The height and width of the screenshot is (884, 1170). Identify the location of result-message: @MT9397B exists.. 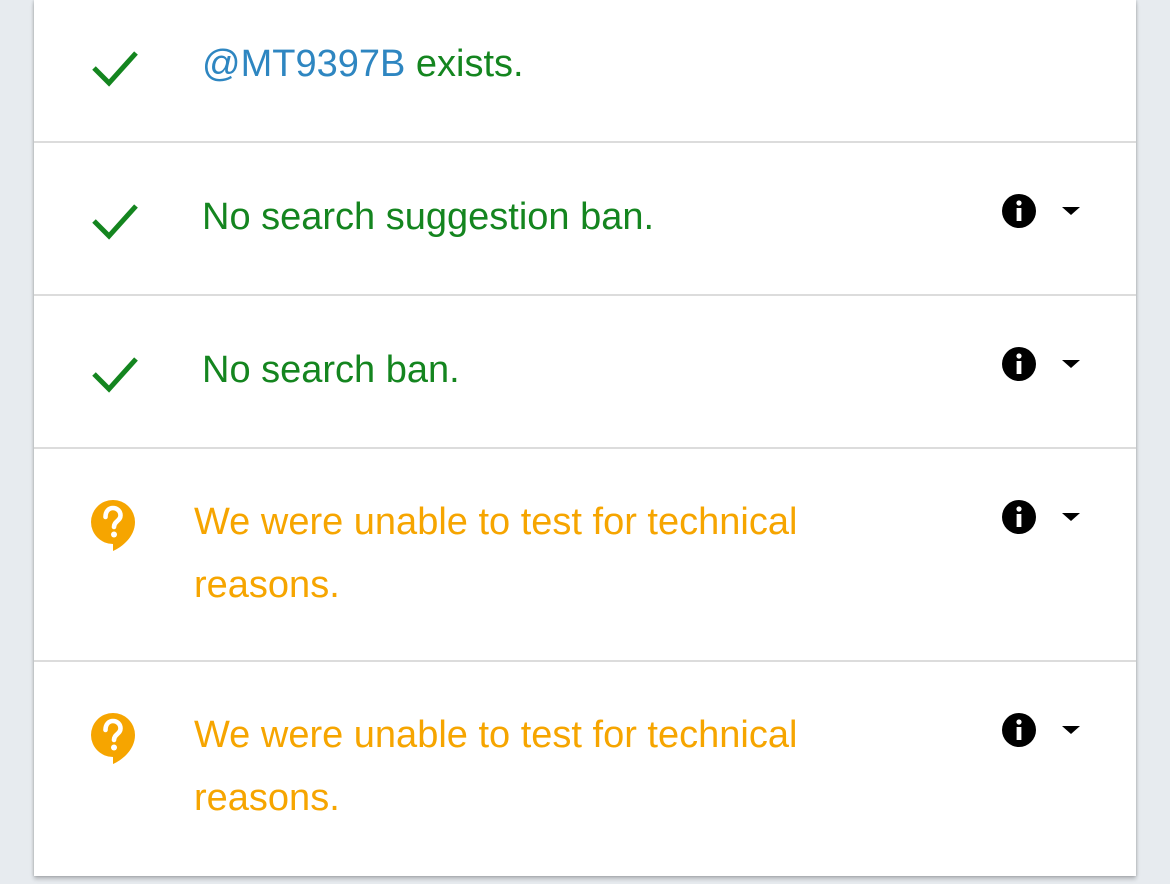
(363, 64).